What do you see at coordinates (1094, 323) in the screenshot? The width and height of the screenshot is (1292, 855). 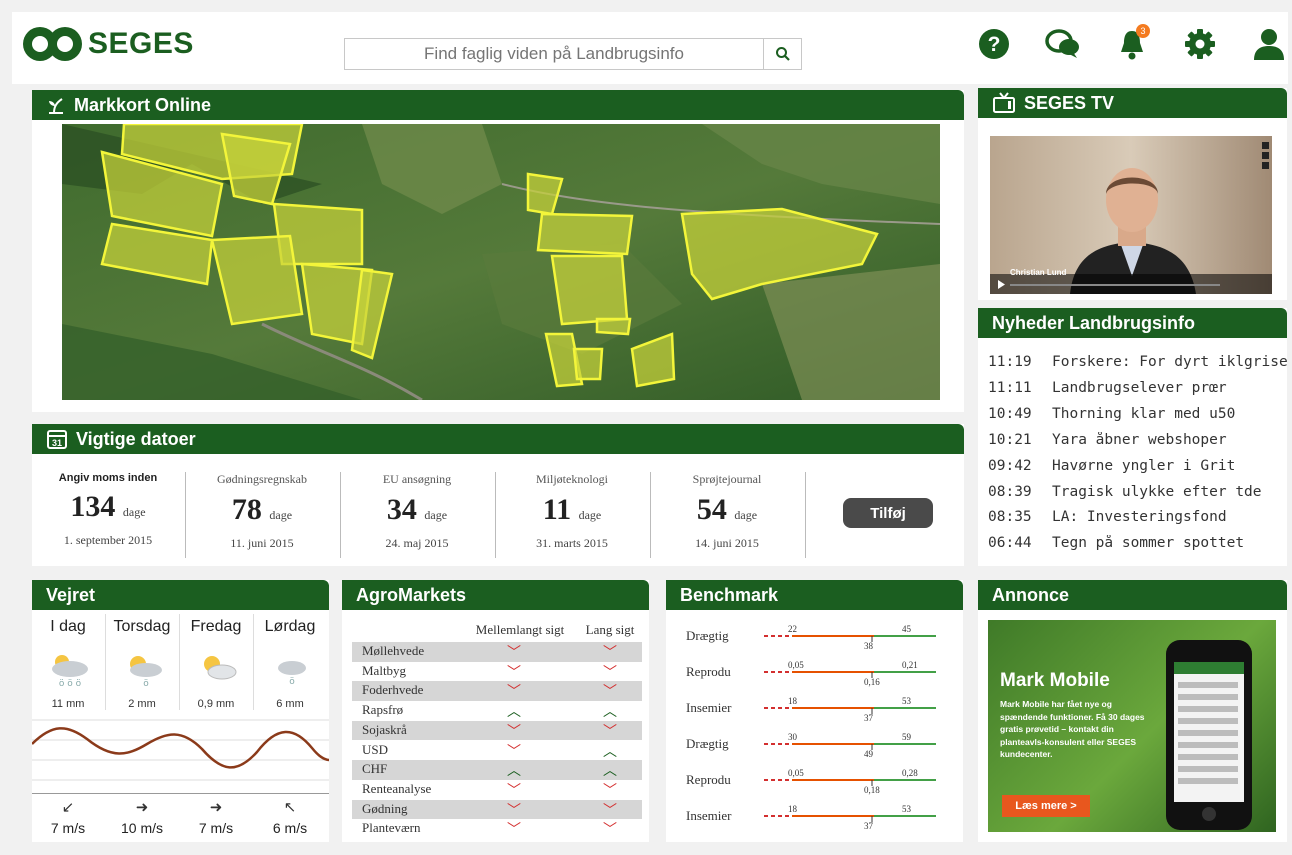 I see `news-title: Nyheder Landbrugsinfo` at bounding box center [1094, 323].